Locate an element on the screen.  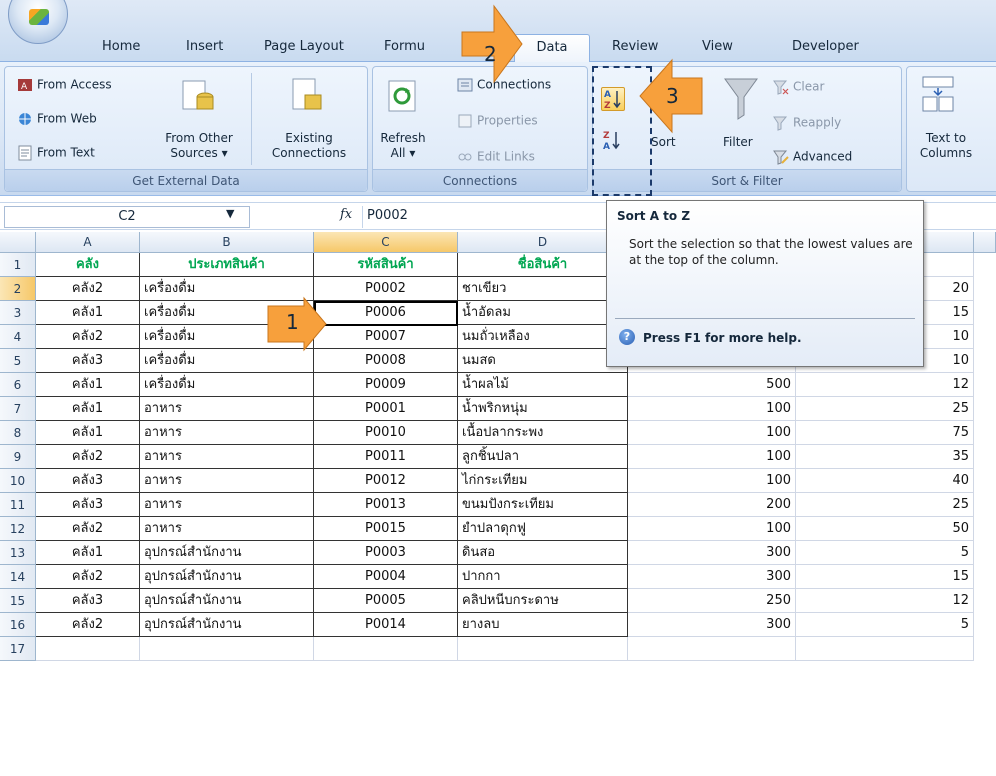
refresh-all-button: Refresh All ▾ is located at coordinates (403, 146).